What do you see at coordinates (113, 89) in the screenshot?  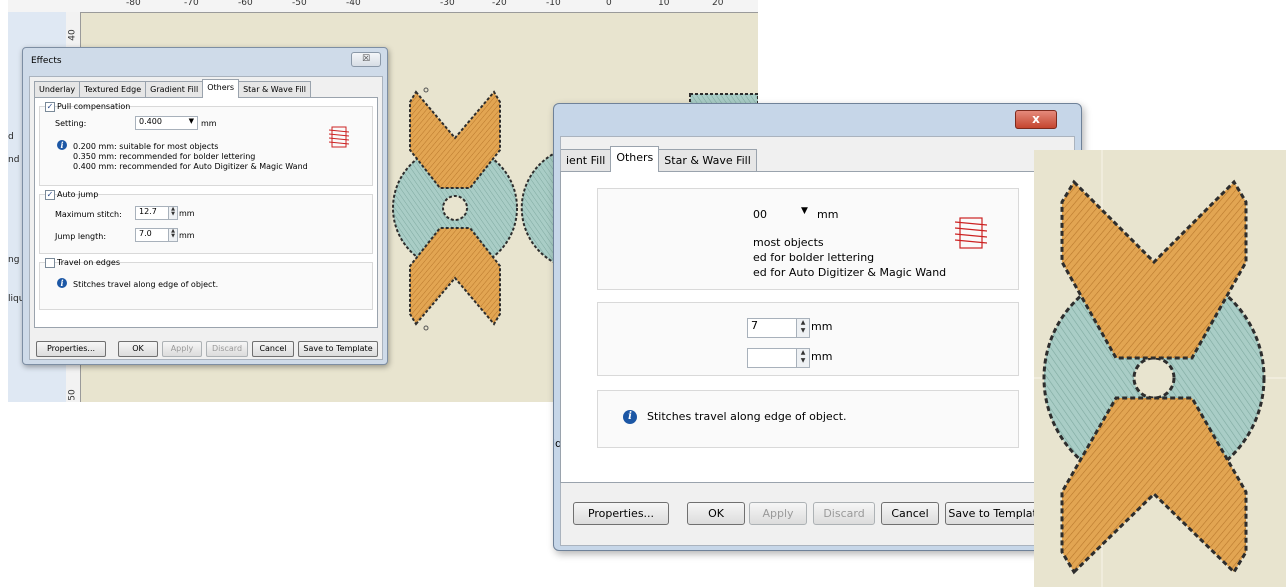 I see `tab-textured-edge: Textured Edge` at bounding box center [113, 89].